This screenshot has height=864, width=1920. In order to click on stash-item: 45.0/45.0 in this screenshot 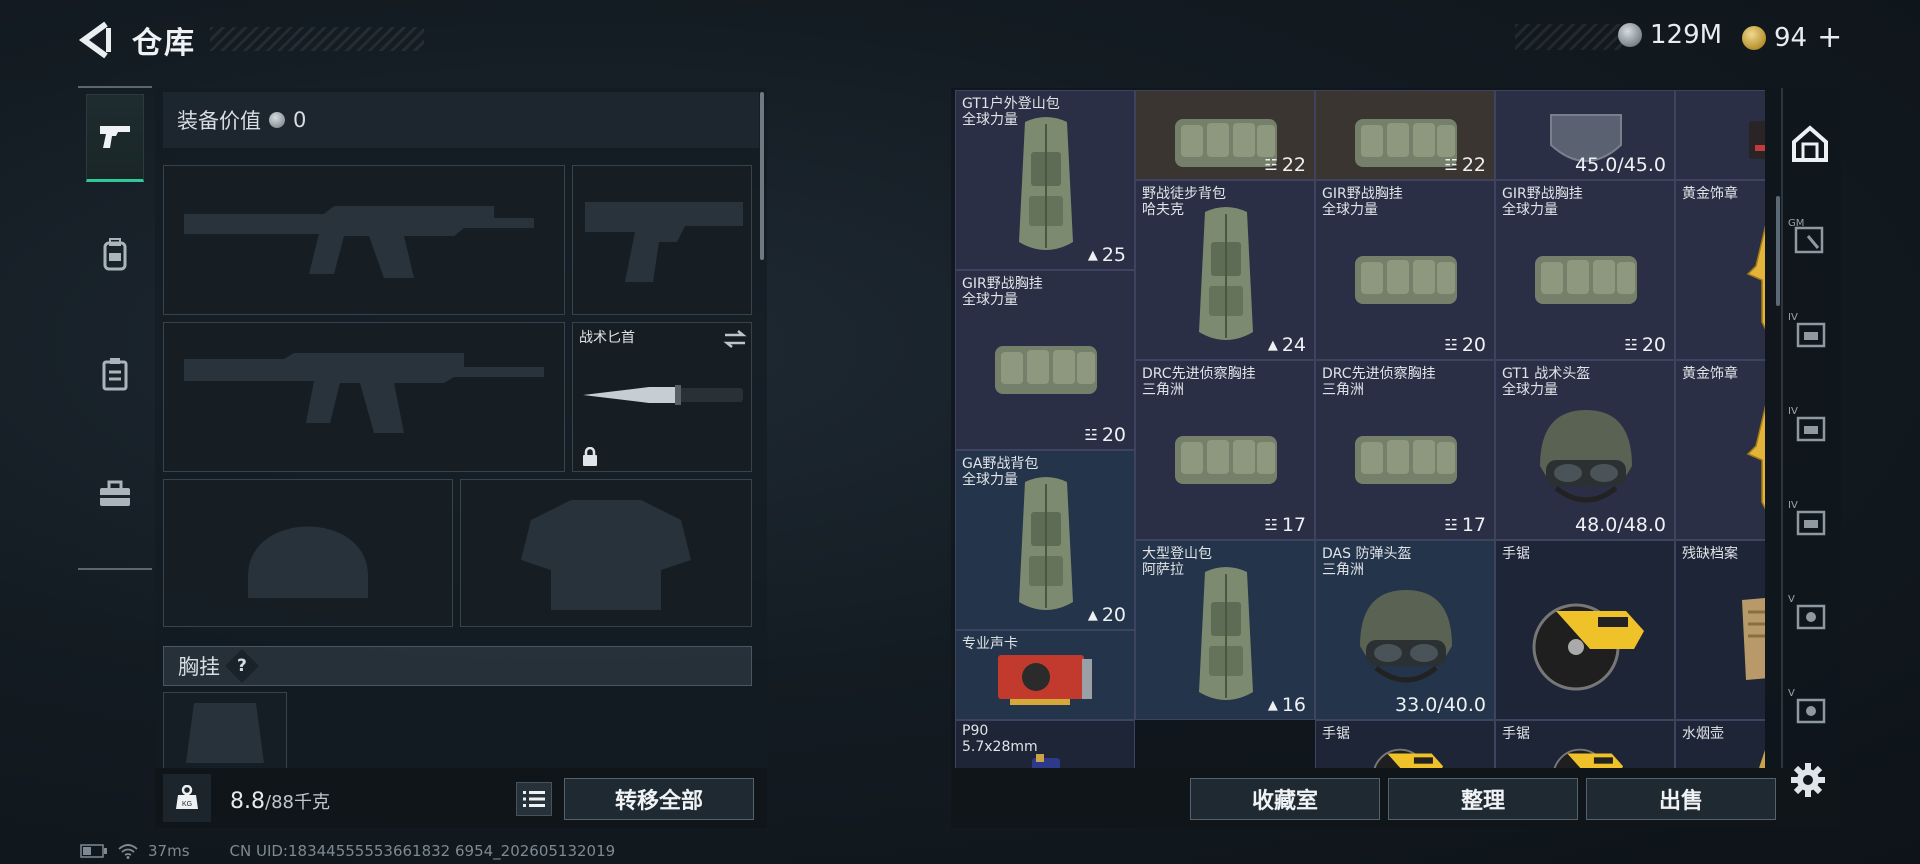, I will do `click(1585, 135)`.